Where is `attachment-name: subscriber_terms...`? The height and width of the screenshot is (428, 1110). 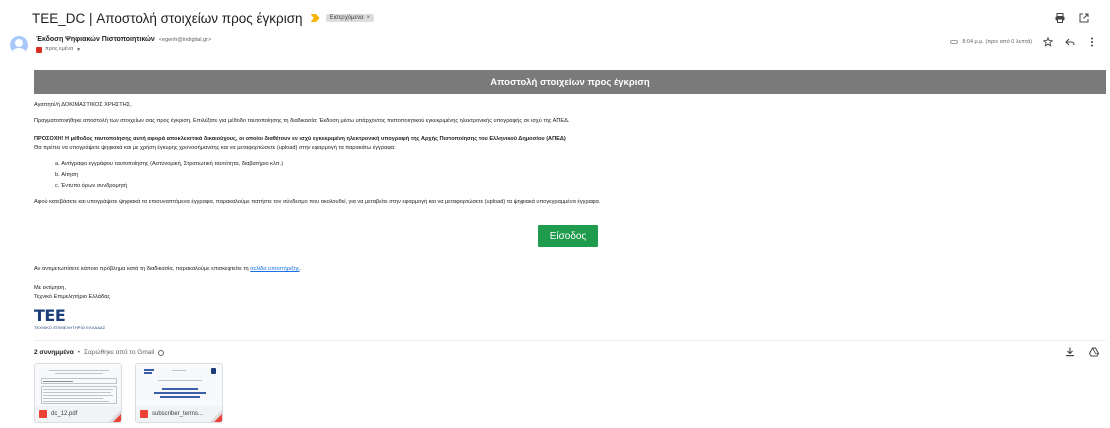 attachment-name: subscriber_terms... is located at coordinates (178, 414).